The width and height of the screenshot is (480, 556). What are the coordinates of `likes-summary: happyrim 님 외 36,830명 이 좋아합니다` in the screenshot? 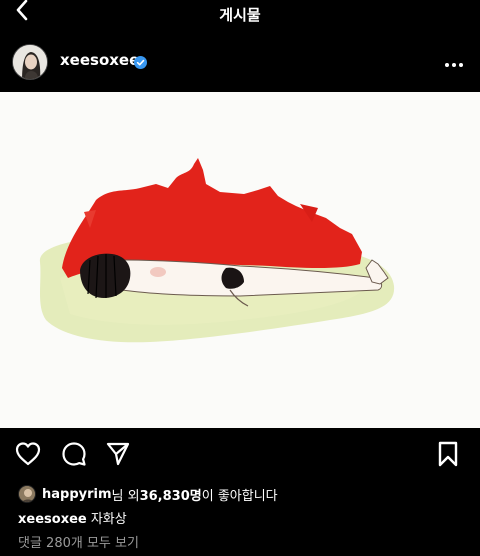 It's located at (148, 494).